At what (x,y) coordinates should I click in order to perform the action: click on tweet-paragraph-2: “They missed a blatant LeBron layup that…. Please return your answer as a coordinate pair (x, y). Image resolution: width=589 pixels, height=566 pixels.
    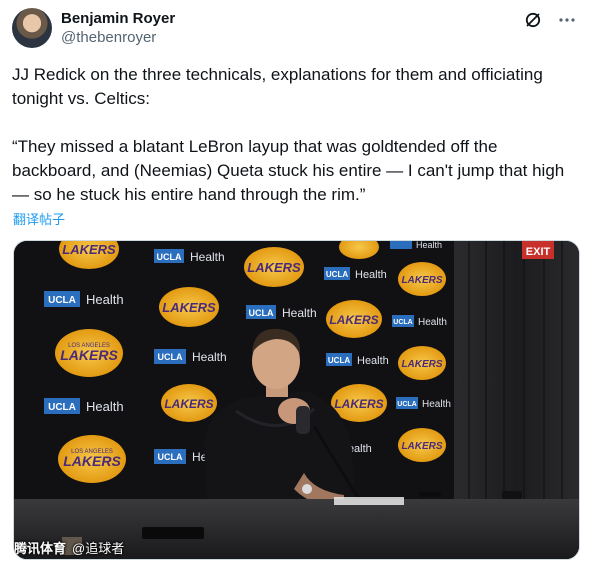
    Looking at the image, I should click on (288, 170).